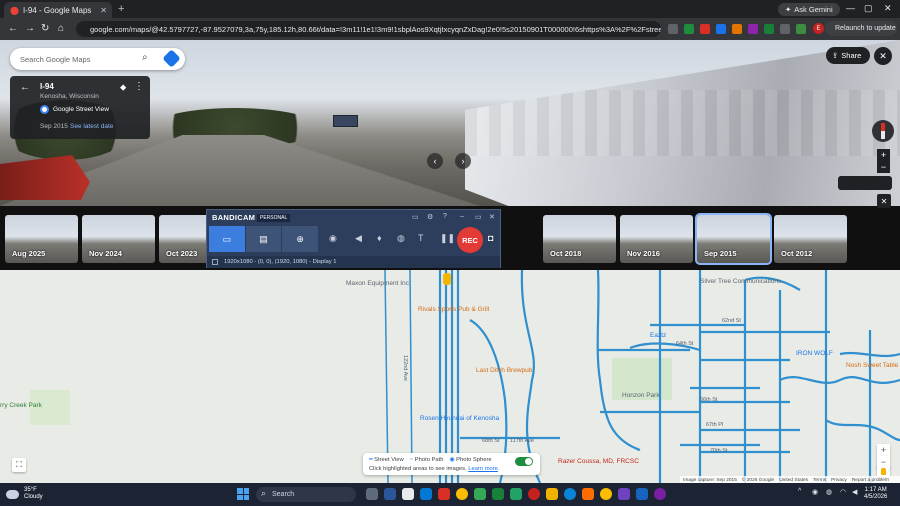 Image resolution: width=900 pixels, height=506 pixels. I want to click on fullscreen-icon: ⛶, so click(19, 465).